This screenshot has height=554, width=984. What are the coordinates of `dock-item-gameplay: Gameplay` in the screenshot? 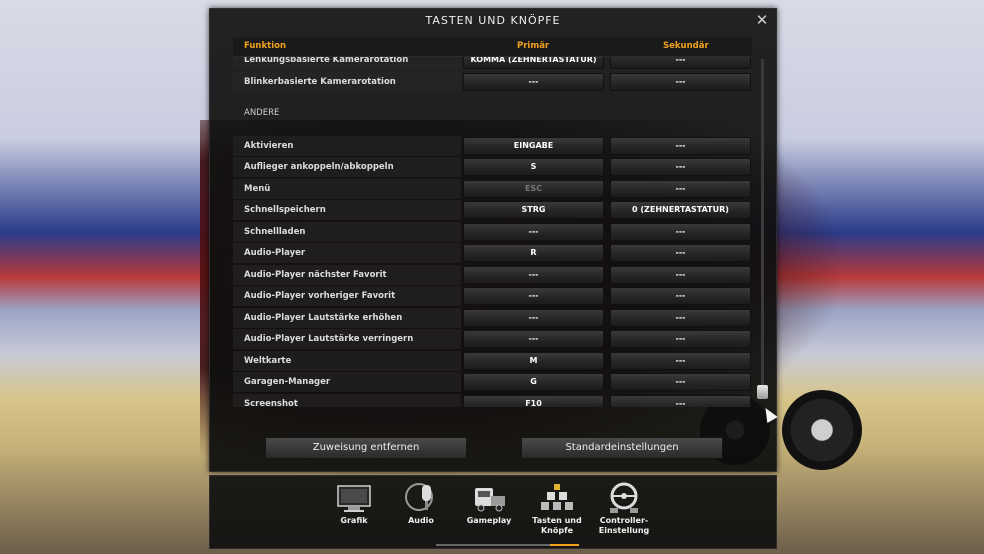 It's located at (489, 513).